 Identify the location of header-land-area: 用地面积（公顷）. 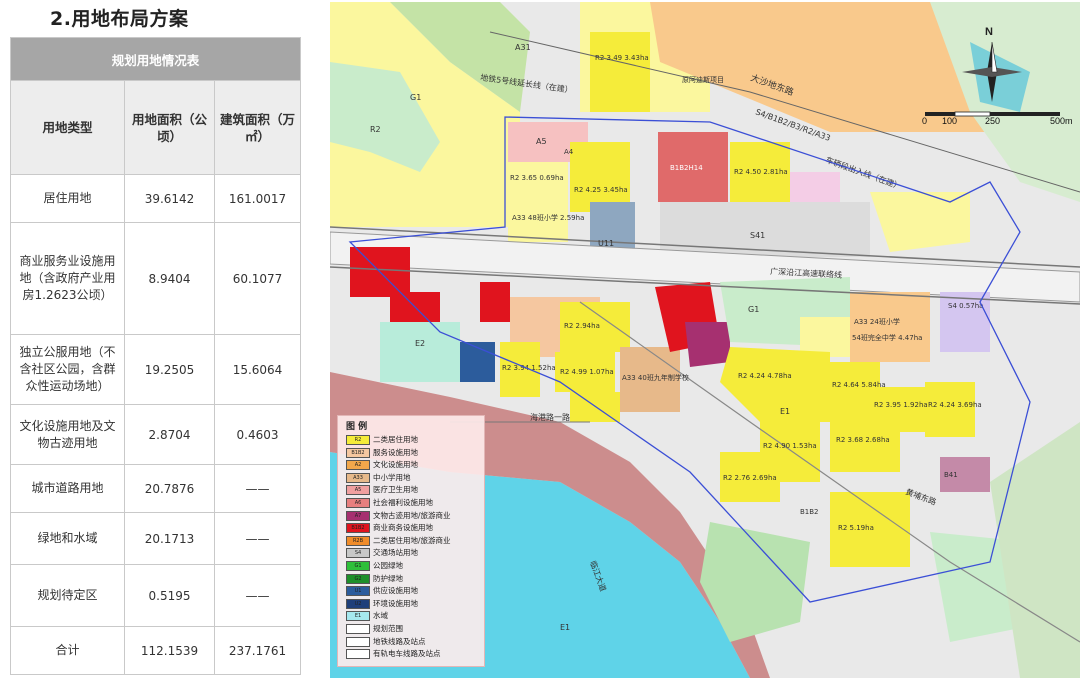
(169, 127).